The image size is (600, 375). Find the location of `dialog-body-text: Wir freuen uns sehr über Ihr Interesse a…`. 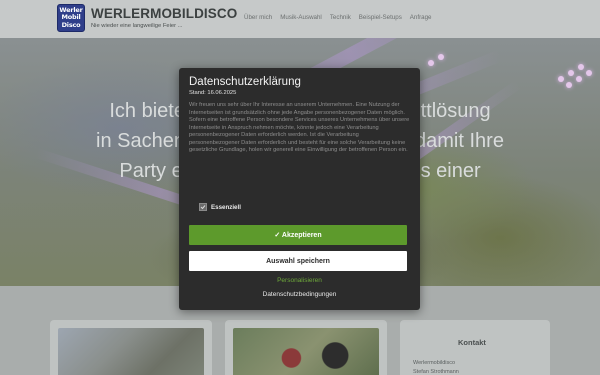

dialog-body-text: Wir freuen uns sehr über Ihr Interesse a… is located at coordinates (299, 127).